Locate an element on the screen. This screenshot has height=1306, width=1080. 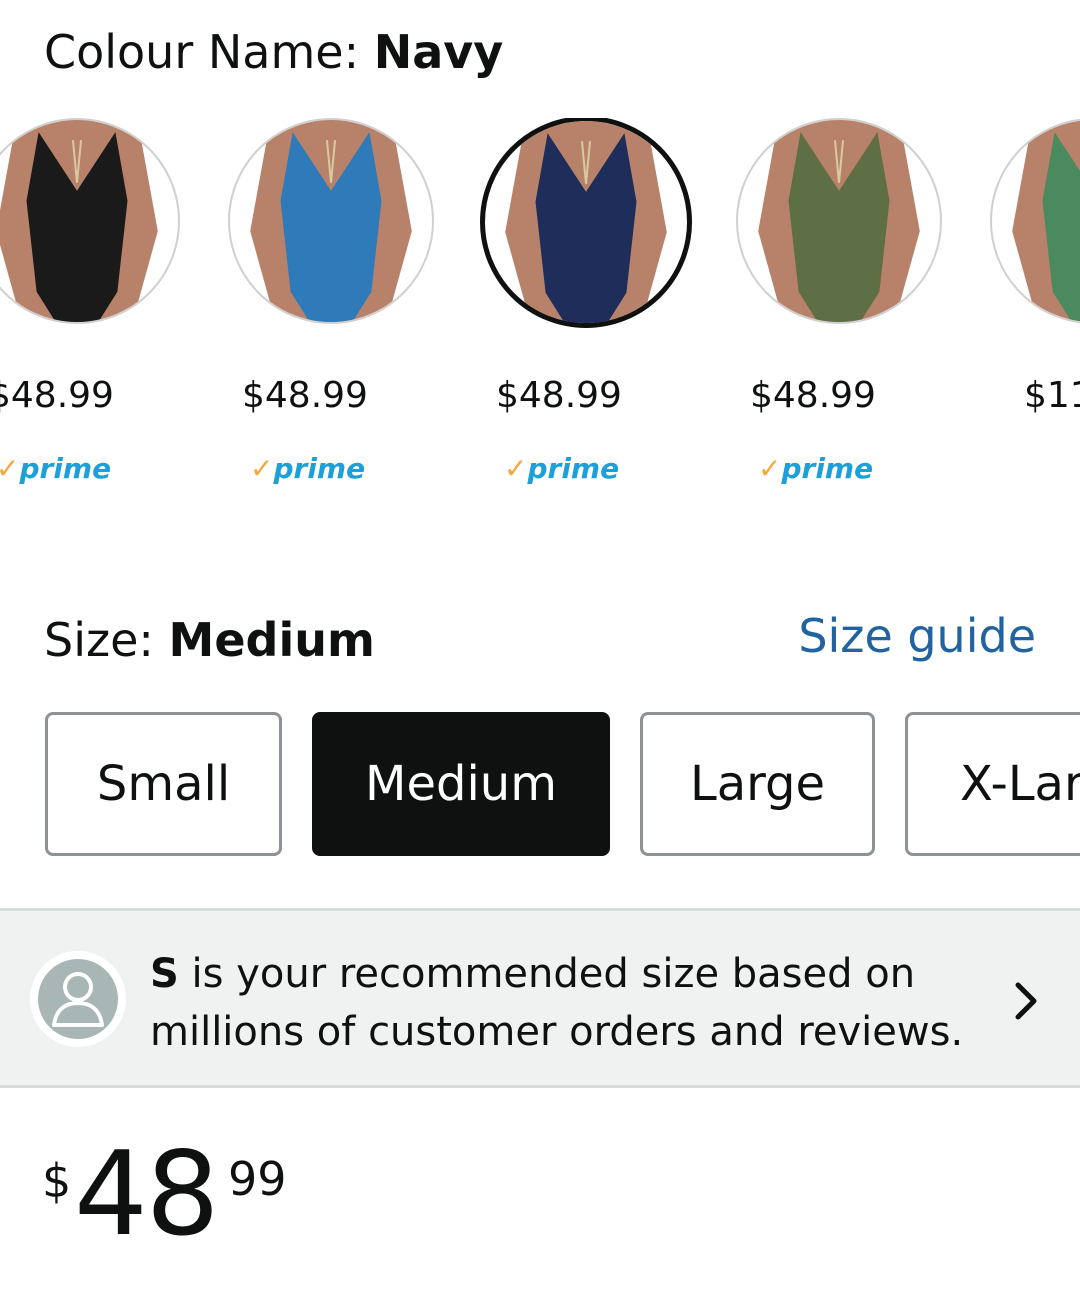
swatch-navy: $48.99 ✓prime is located at coordinates (586, 308).